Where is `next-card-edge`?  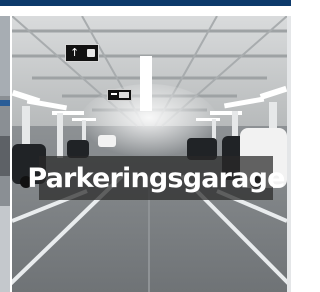 next-card-edge is located at coordinates (289, 154).